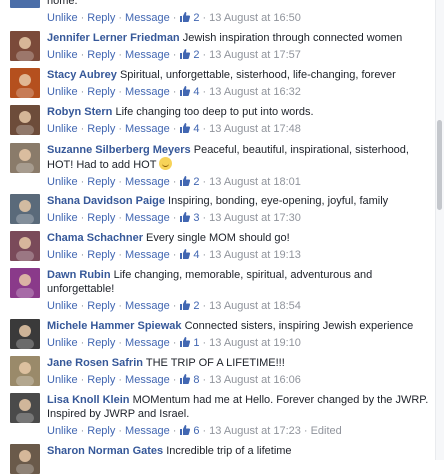  Describe the element at coordinates (229, 451) in the screenshot. I see `comment-text: Incredible trip of a lifetime` at that location.